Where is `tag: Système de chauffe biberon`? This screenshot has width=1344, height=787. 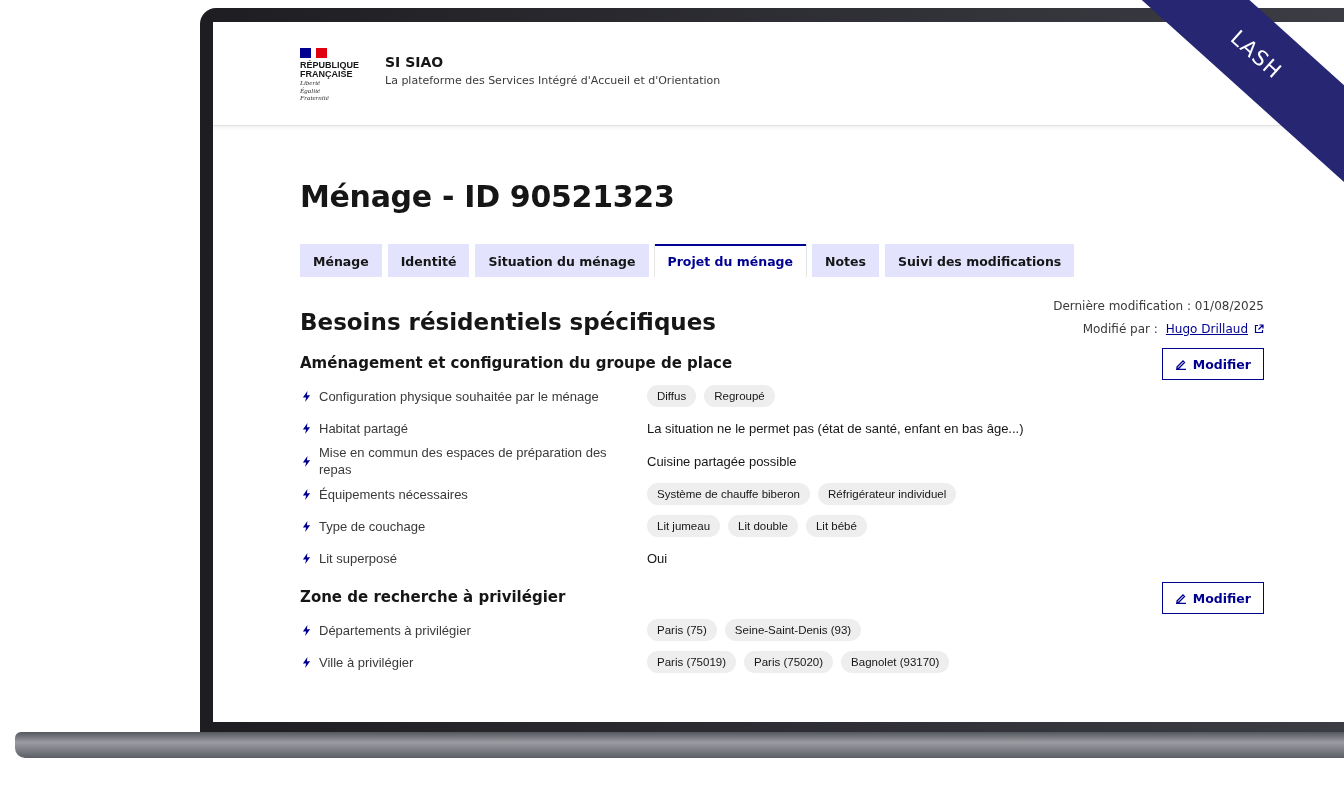
tag: Système de chauffe biberon is located at coordinates (728, 494).